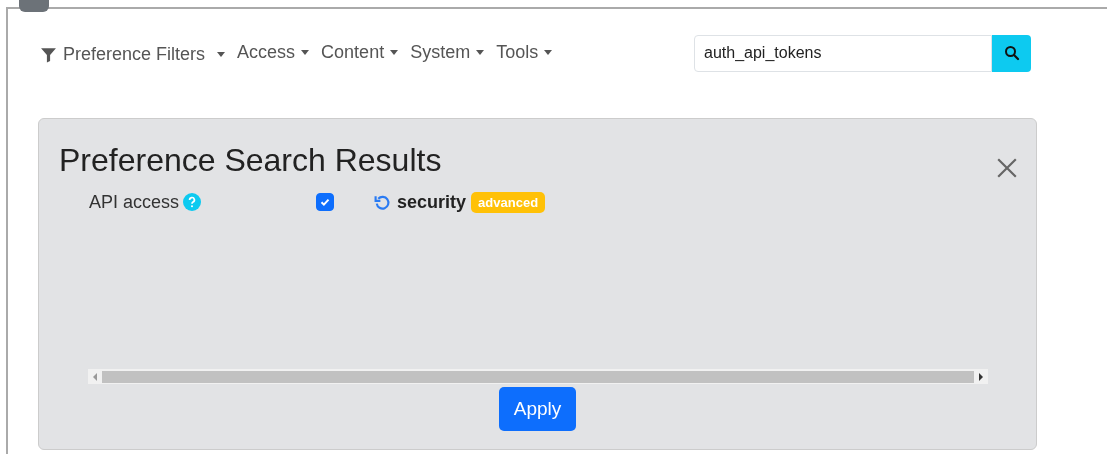 The image size is (1107, 454). Describe the element at coordinates (383, 202) in the screenshot. I see `reset-icon` at that location.